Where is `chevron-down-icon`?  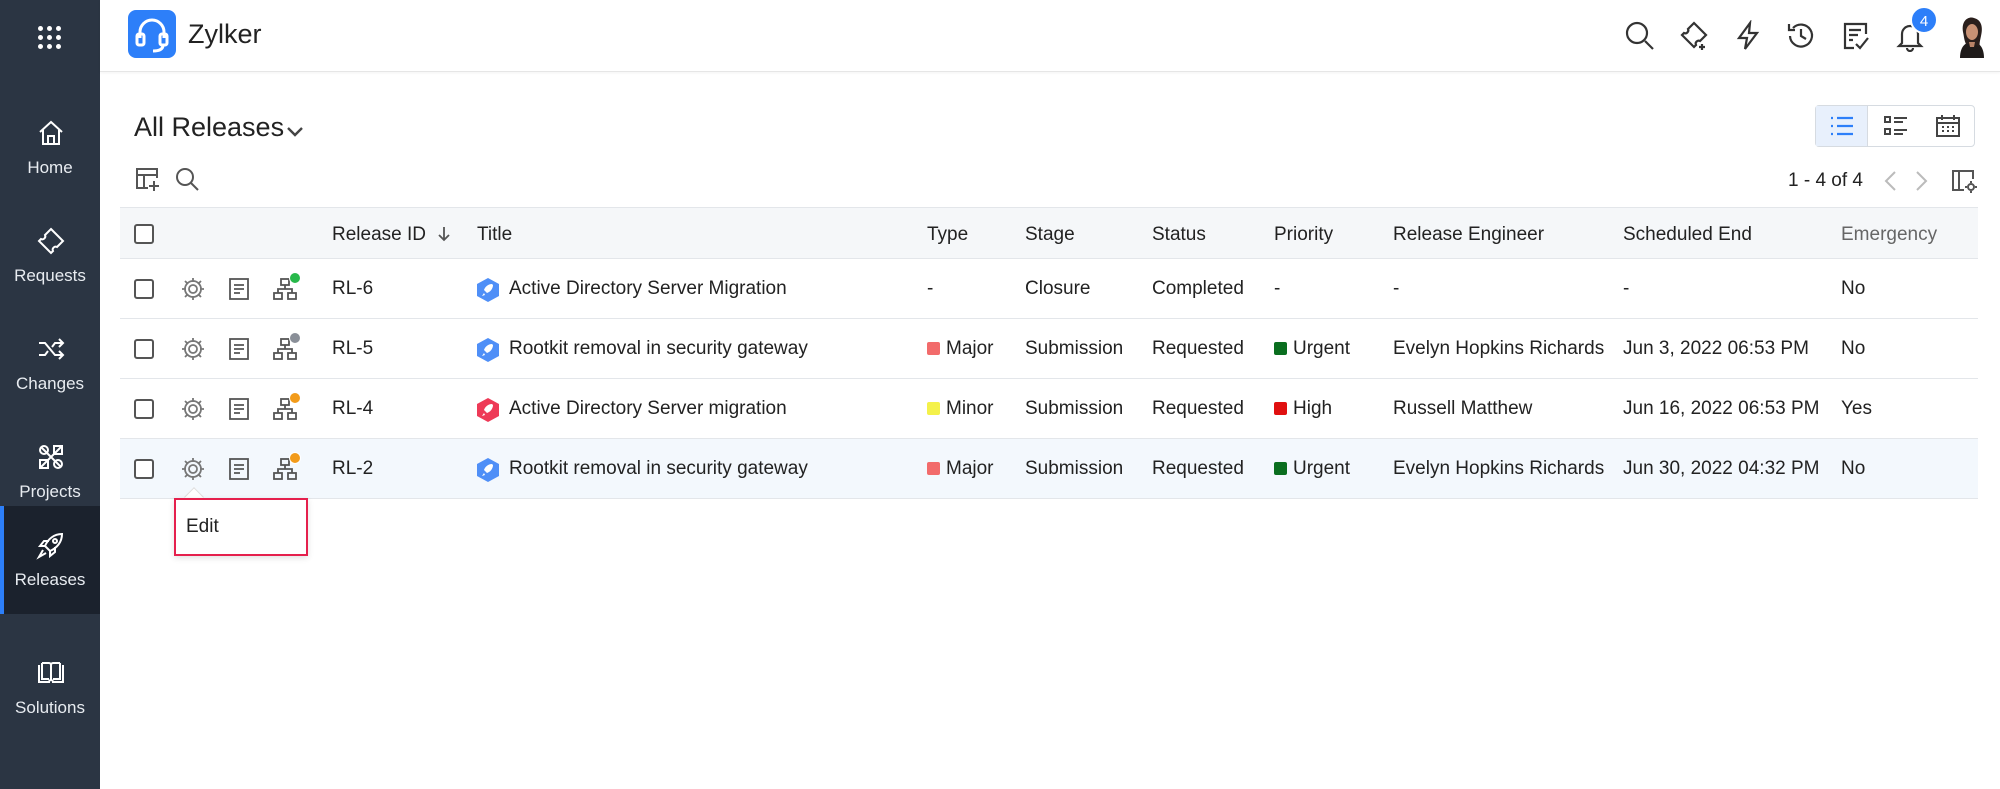
chevron-down-icon is located at coordinates (295, 131).